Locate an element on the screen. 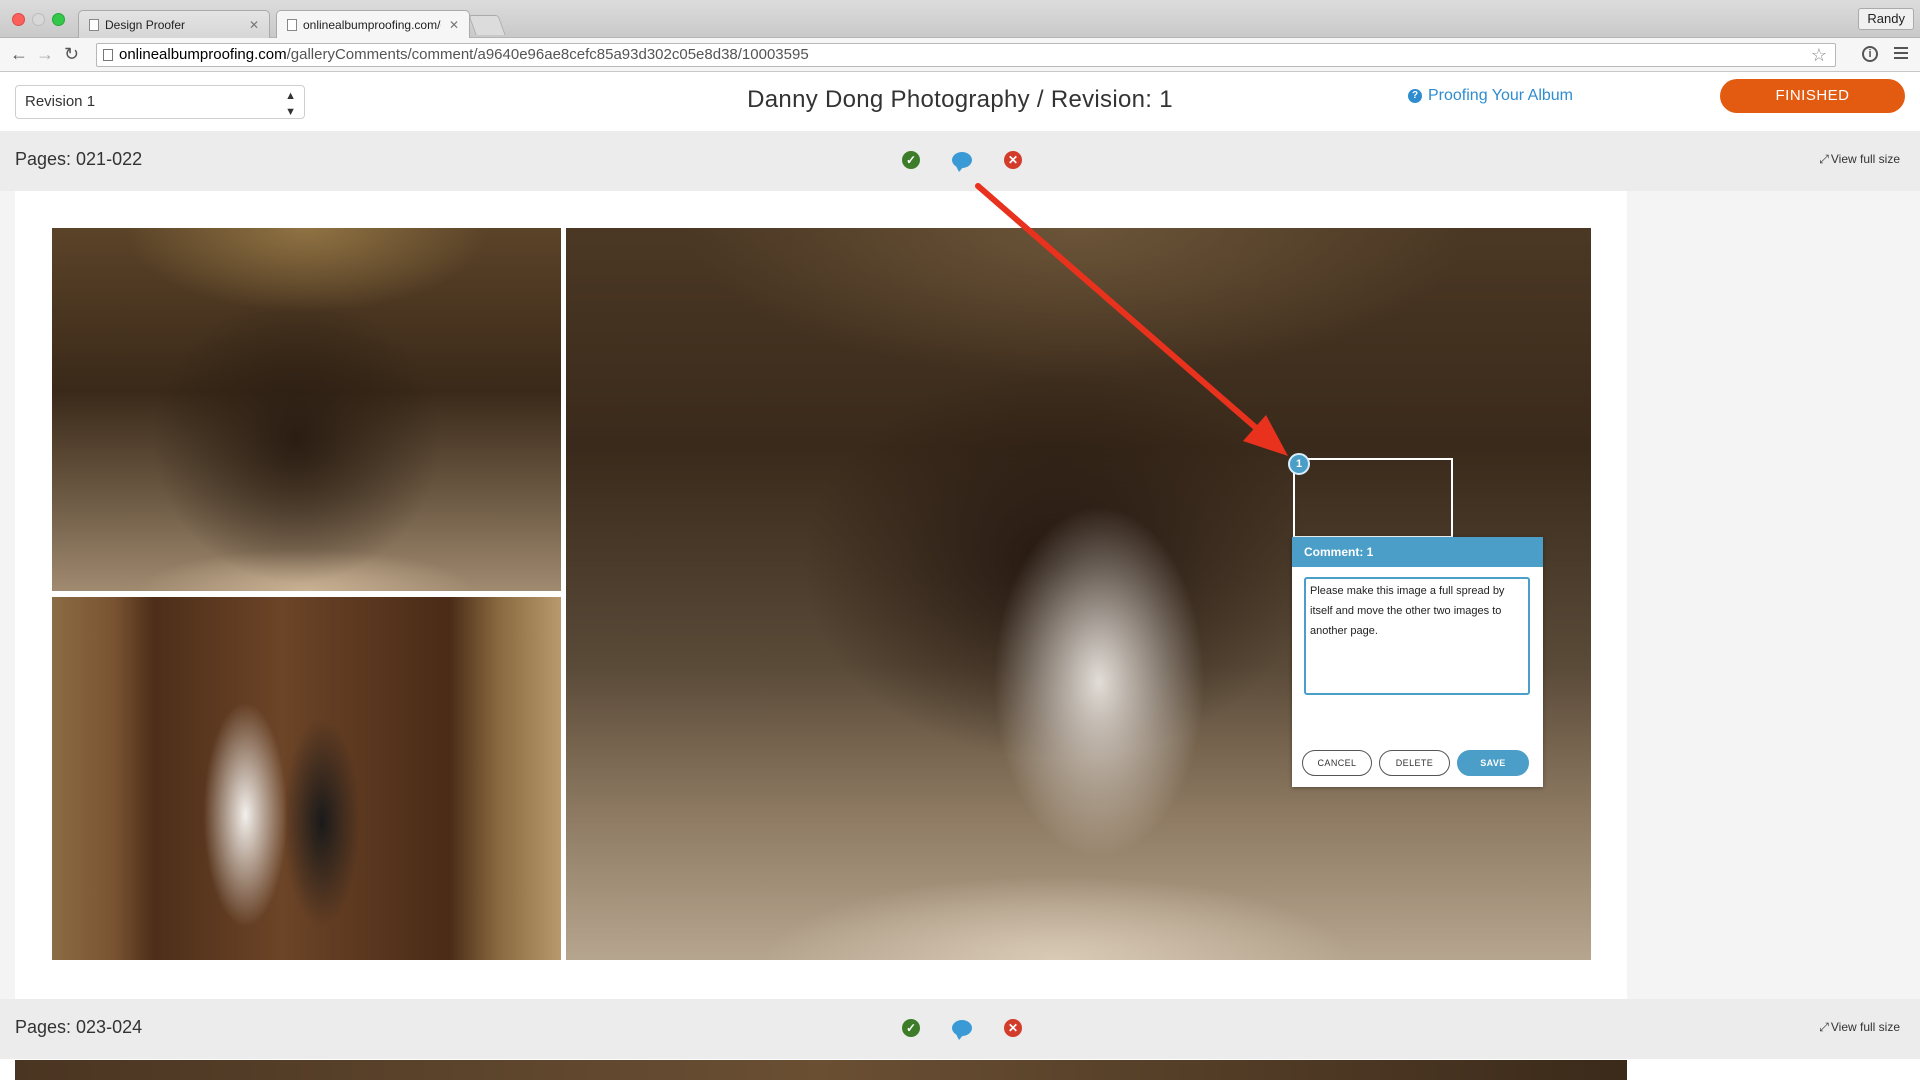  question-circle-icon: ? is located at coordinates (1415, 96).